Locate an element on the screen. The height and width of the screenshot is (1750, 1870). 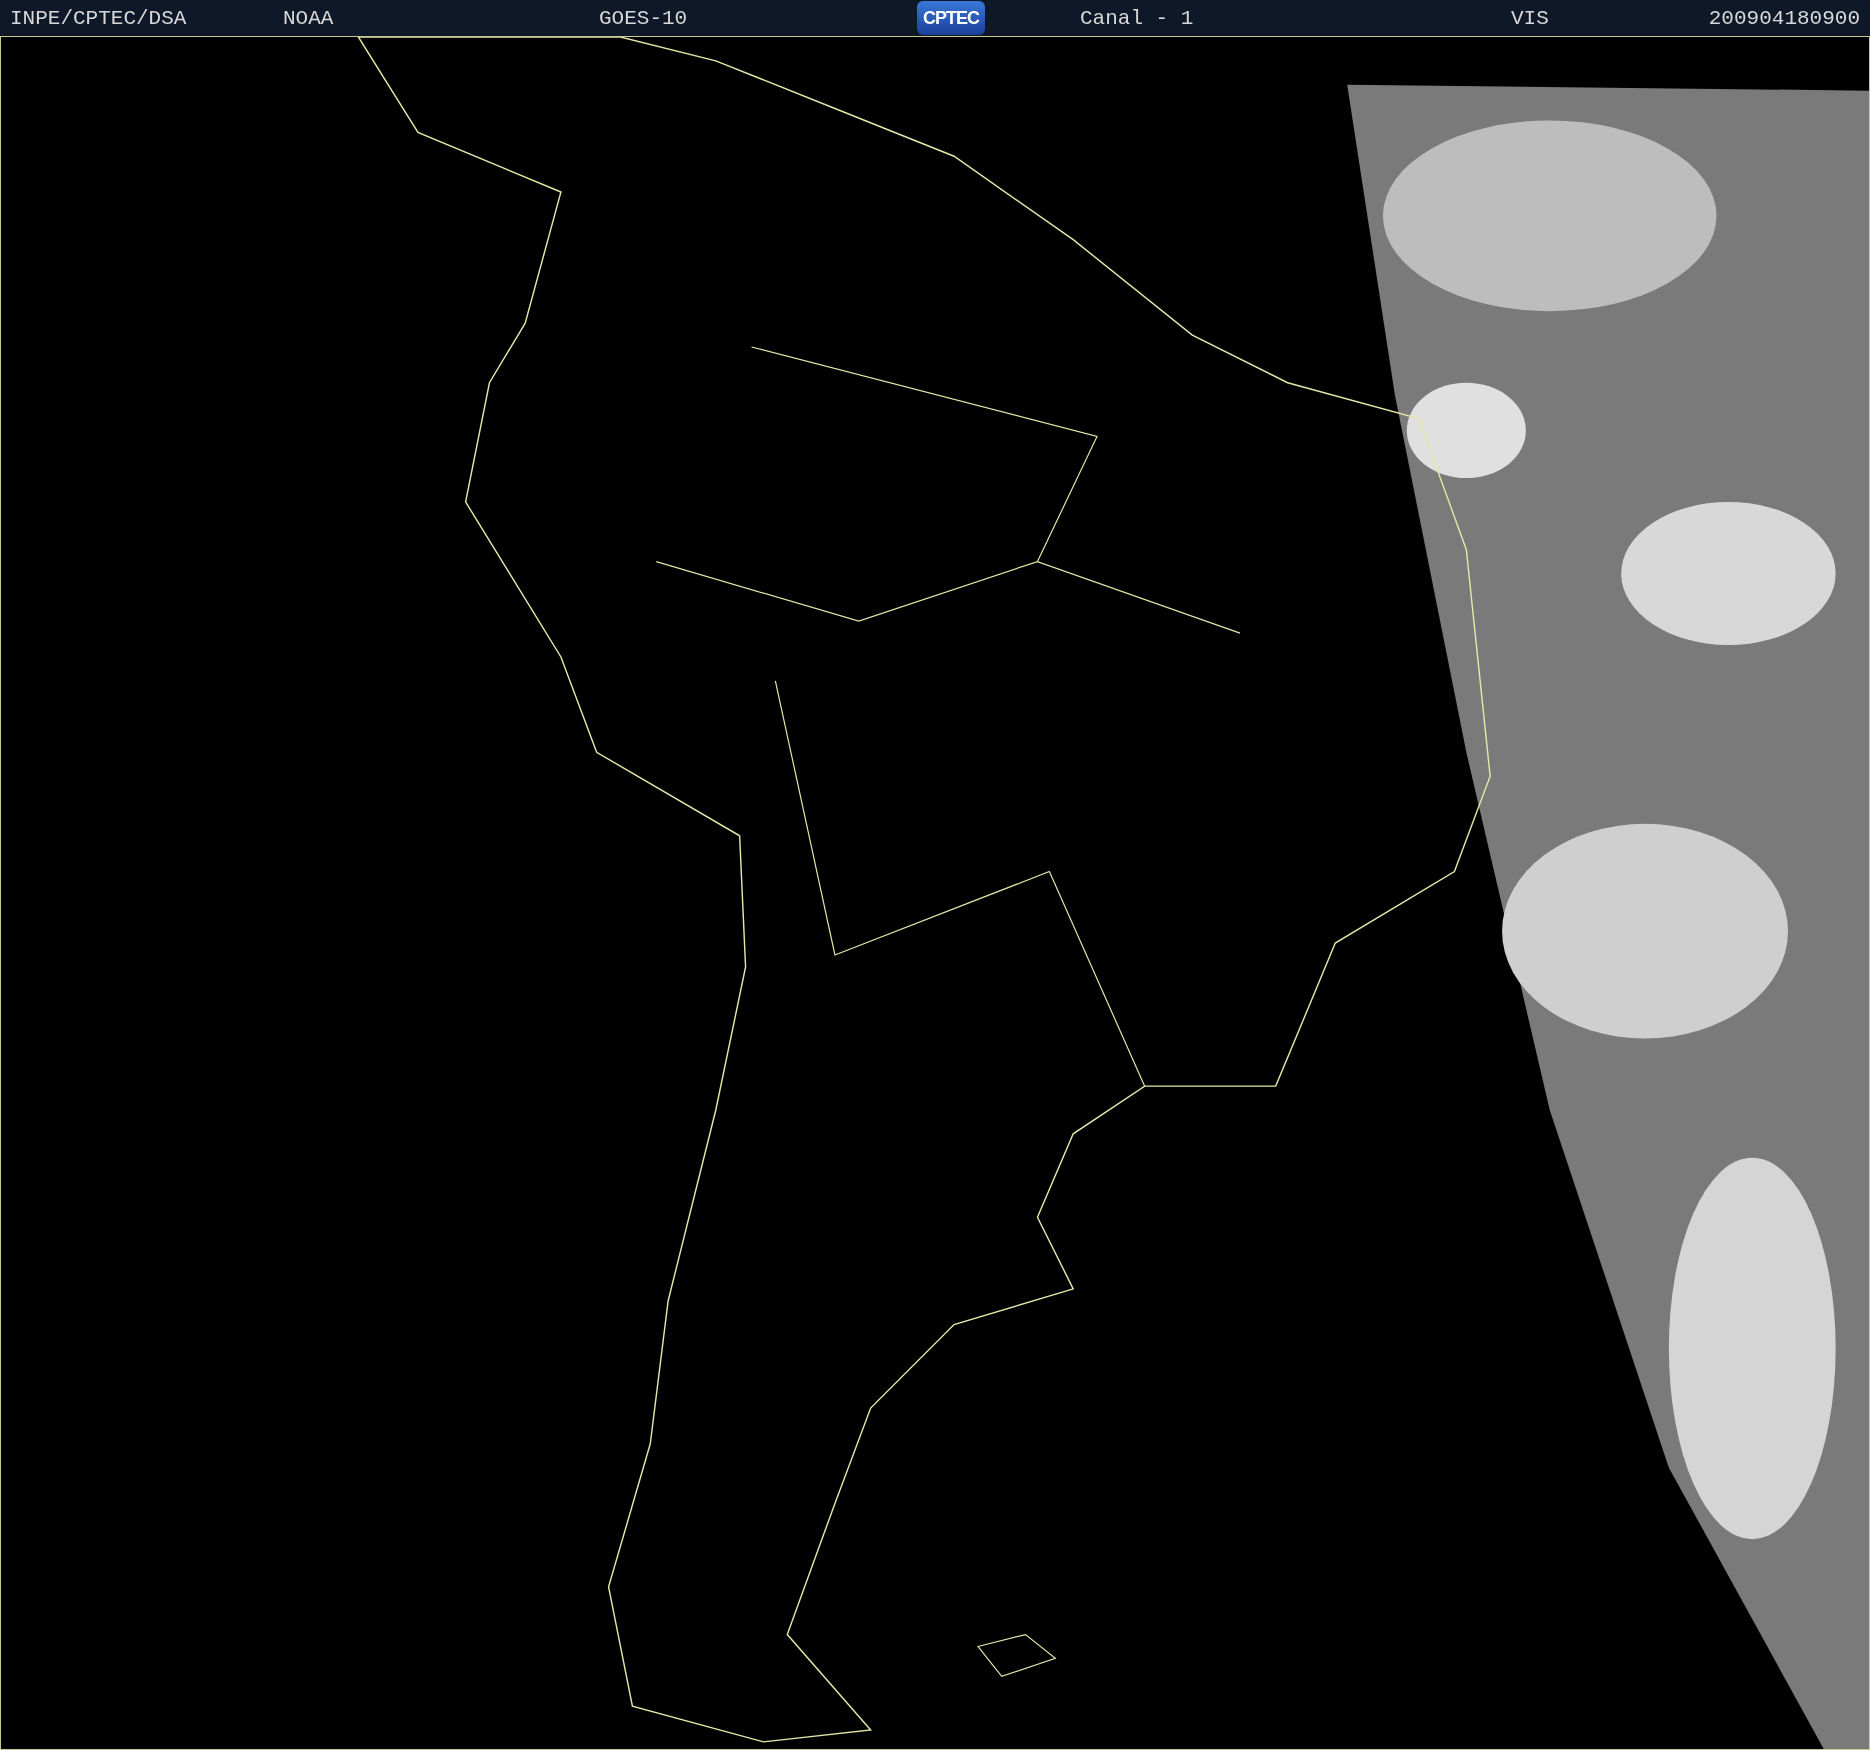
header-label: VIS is located at coordinates (1530, 18).